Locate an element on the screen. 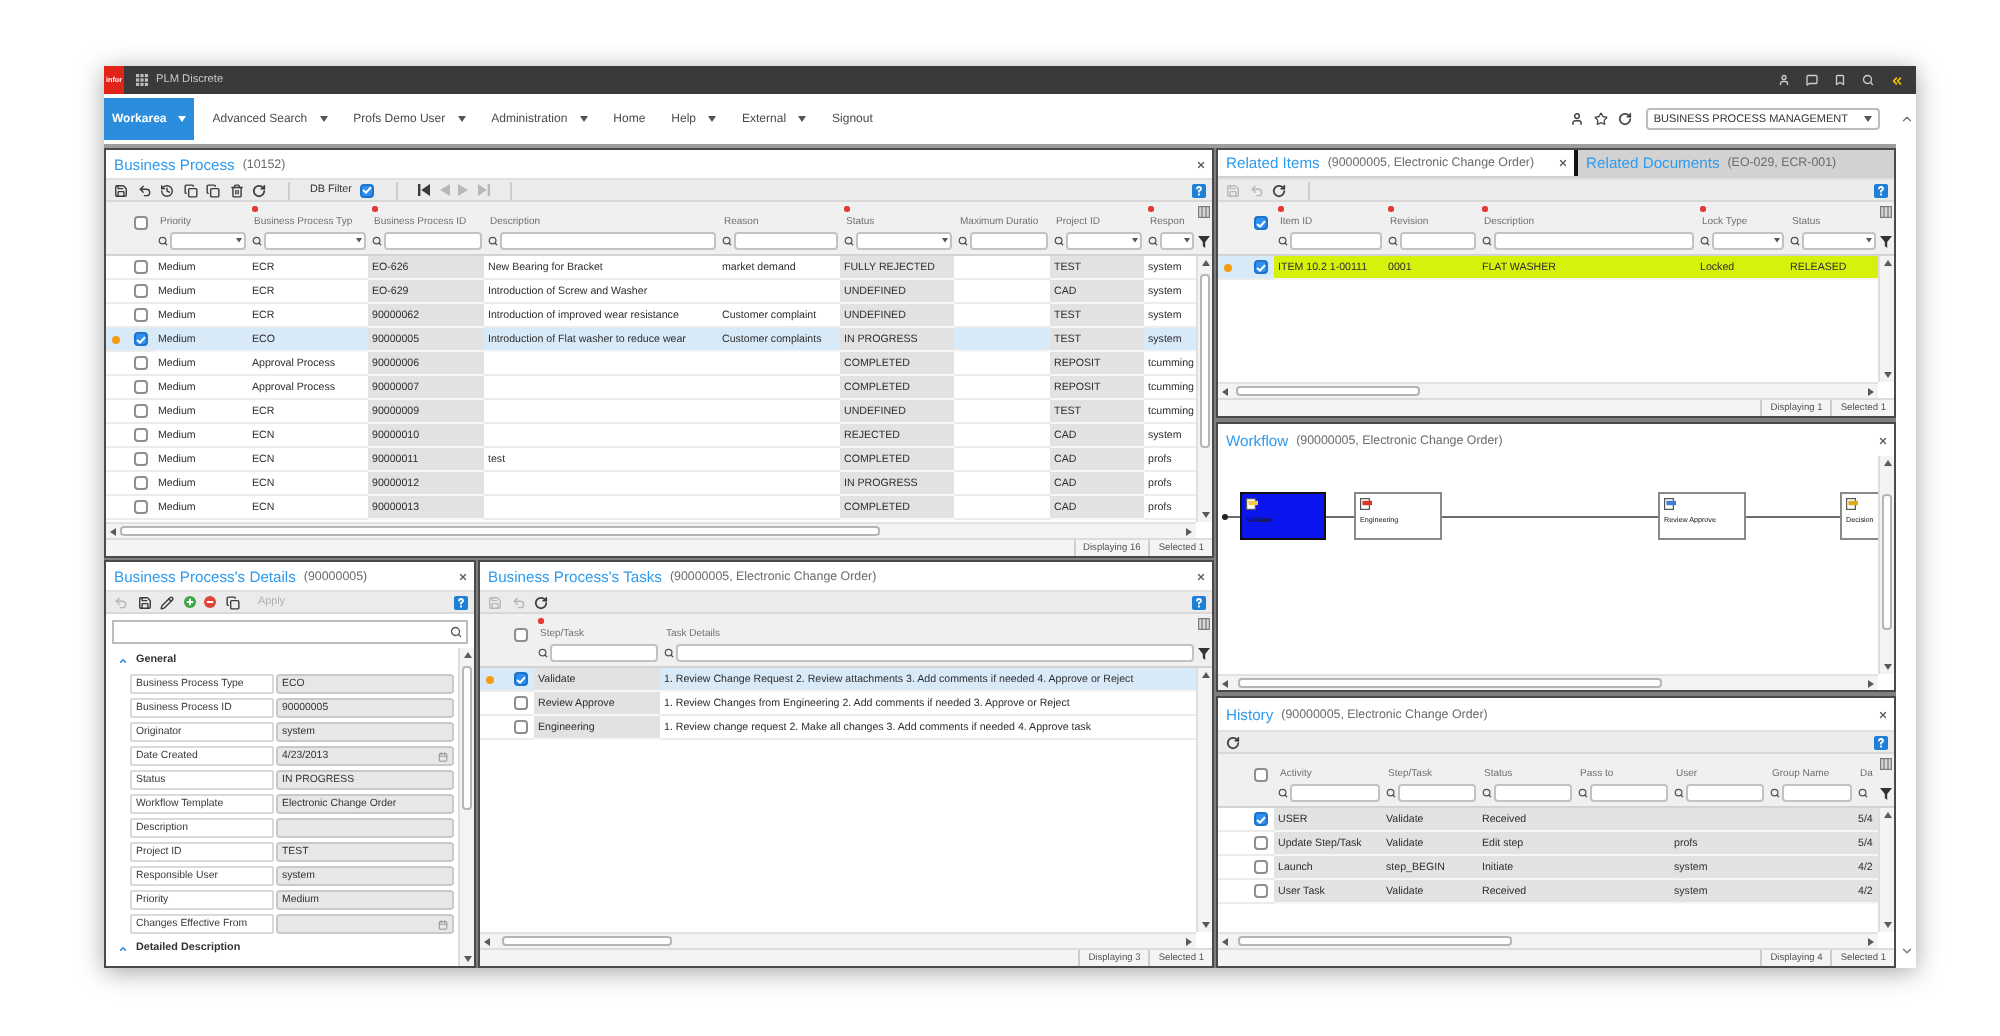  delete-icon is located at coordinates (236, 190).